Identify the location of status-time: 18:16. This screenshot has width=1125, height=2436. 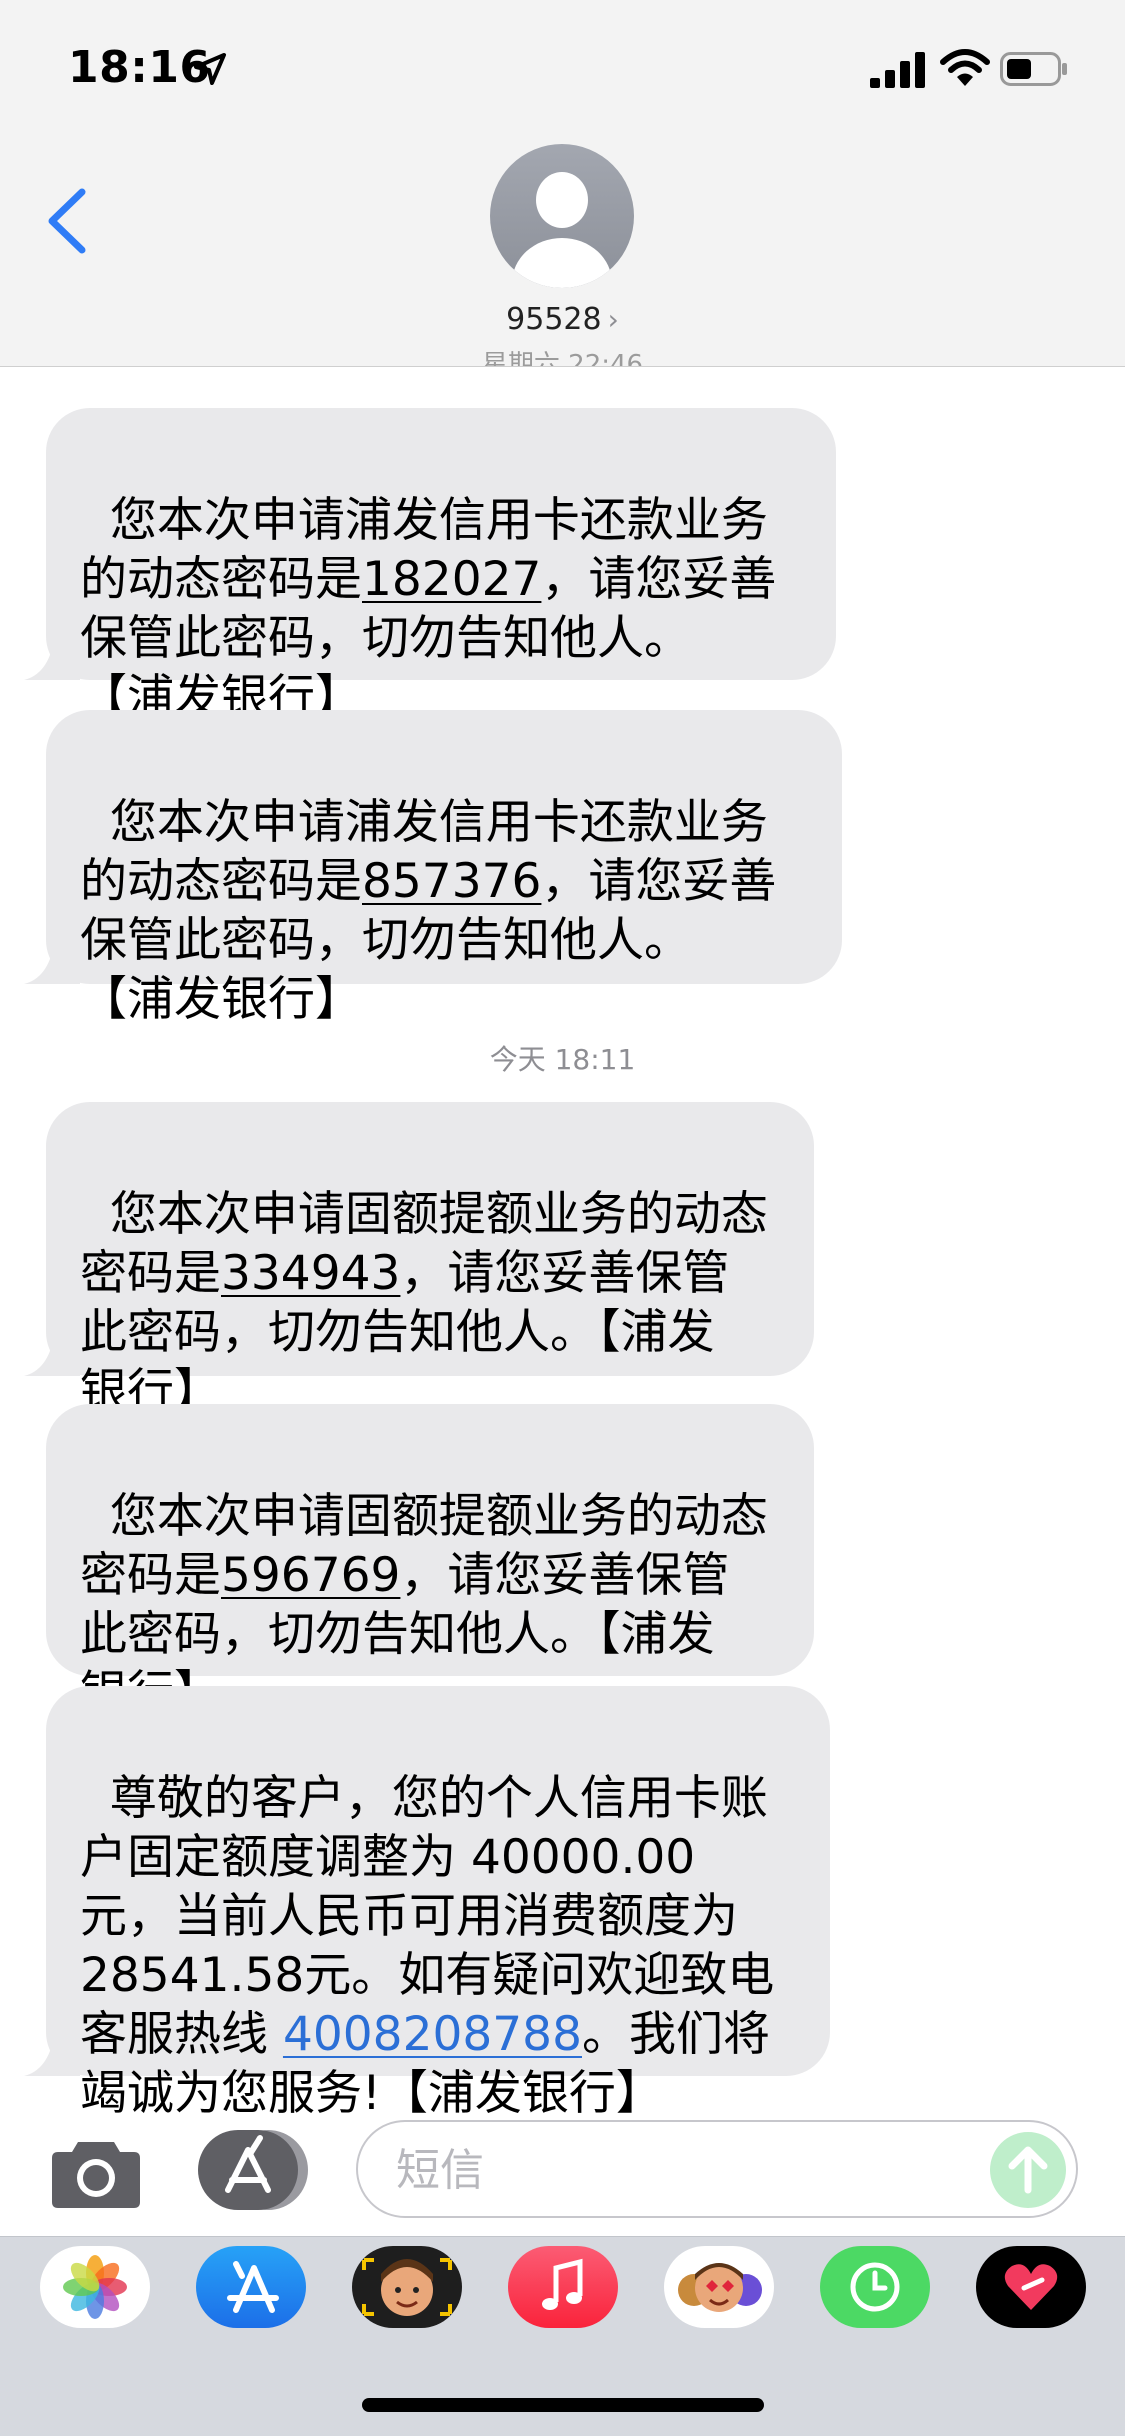
(139, 67).